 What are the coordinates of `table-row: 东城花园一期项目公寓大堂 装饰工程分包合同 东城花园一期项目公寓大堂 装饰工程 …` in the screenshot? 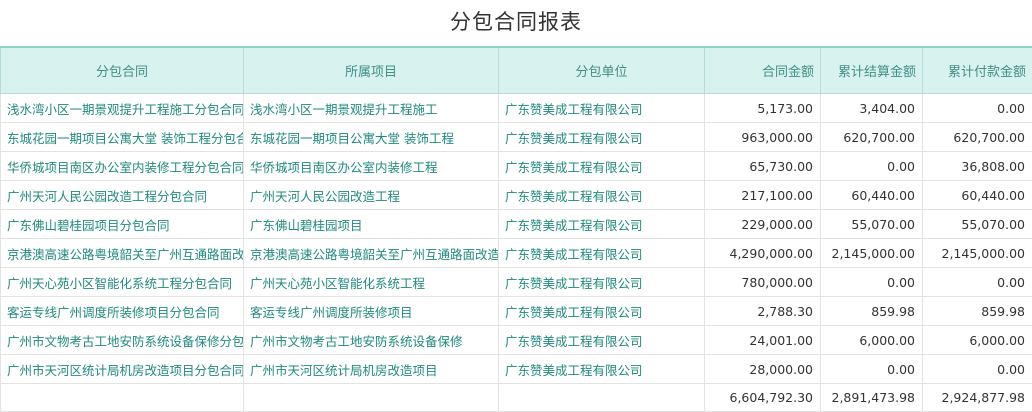 It's located at (516, 137).